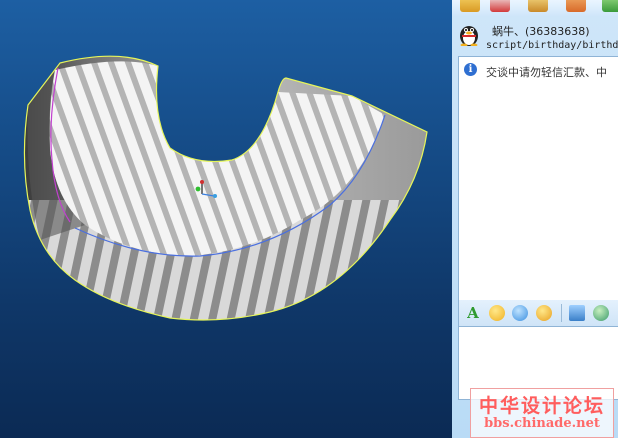 The width and height of the screenshot is (618, 438). Describe the element at coordinates (520, 313) in the screenshot. I see `magic-emoji-icon` at that location.